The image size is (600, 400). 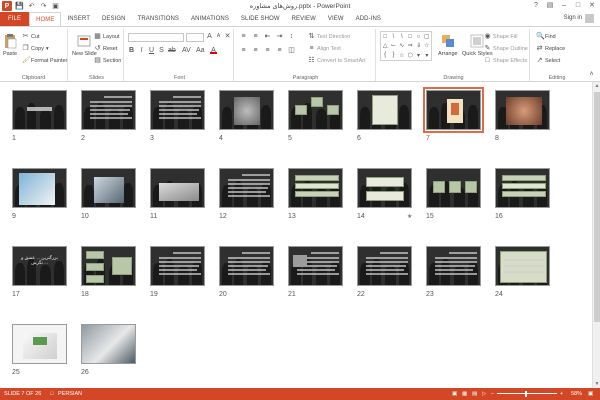 What do you see at coordinates (448, 45) in the screenshot?
I see `arrange-button: Arrange` at bounding box center [448, 45].